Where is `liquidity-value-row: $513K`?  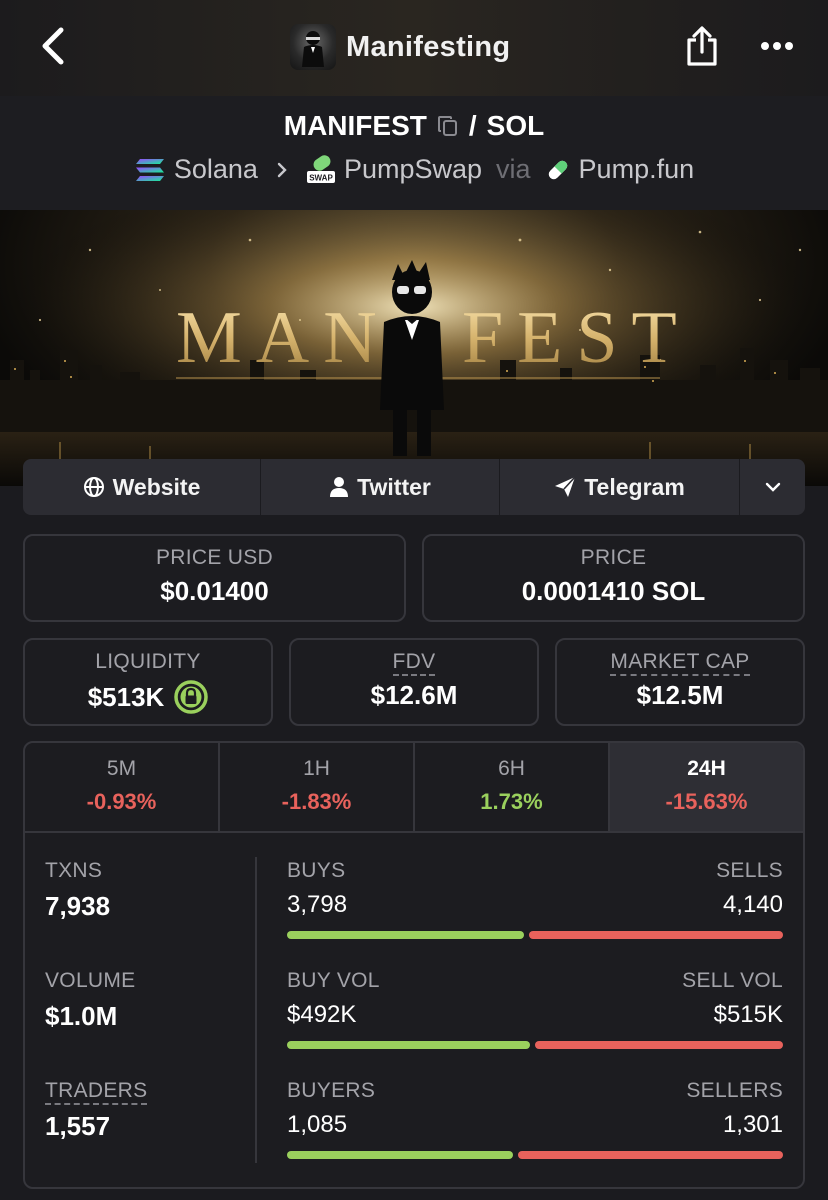 liquidity-value-row: $513K is located at coordinates (148, 697).